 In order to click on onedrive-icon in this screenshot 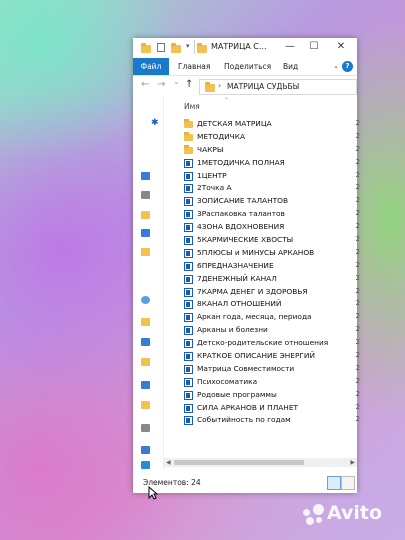, I will do `click(145, 300)`.